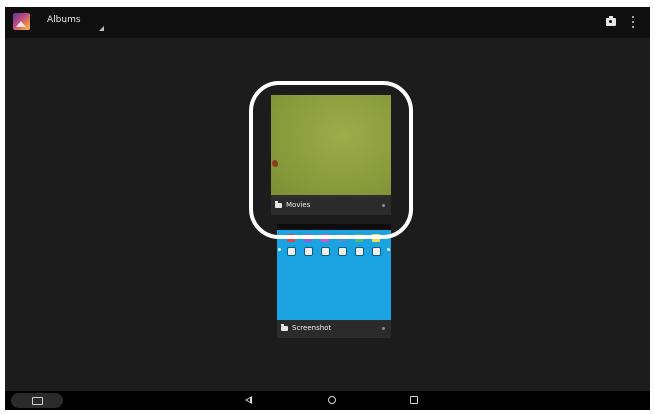 Image resolution: width=655 pixels, height=414 pixels. Describe the element at coordinates (327, 22) in the screenshot. I see `action-bar: Albums` at that location.